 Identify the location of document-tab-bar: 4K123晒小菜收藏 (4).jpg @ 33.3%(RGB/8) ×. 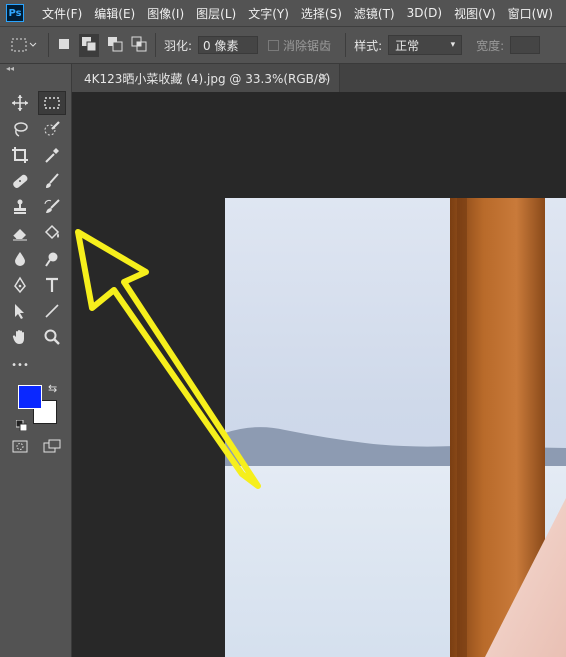
(319, 78).